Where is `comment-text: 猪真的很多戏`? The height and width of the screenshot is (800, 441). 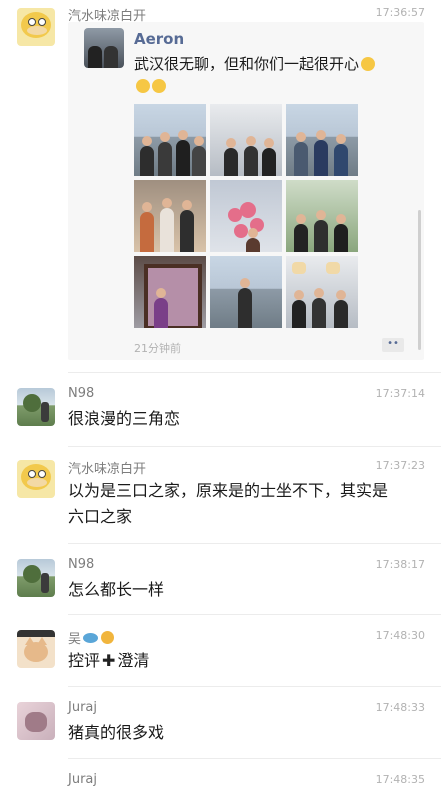 comment-text: 猪真的很多戏 is located at coordinates (116, 732).